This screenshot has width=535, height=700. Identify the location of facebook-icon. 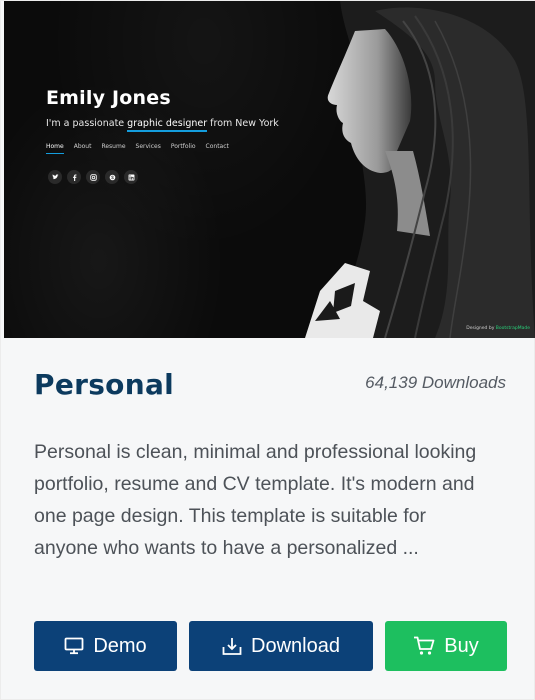
(74, 177).